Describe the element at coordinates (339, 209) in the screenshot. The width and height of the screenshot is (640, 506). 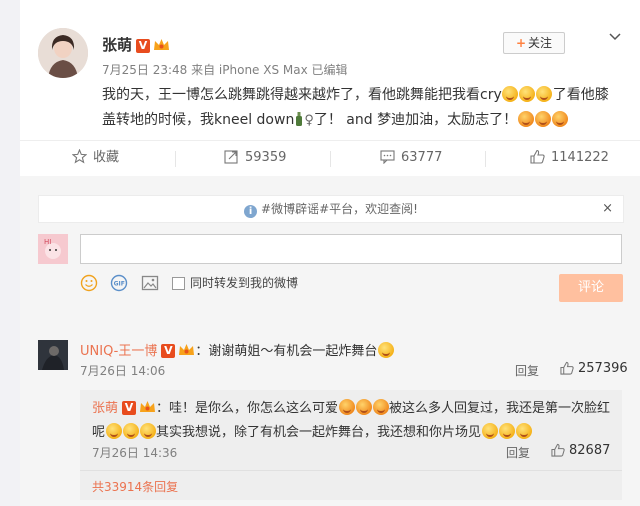
I see `notice-text: #微博辟谣#平台，欢迎查阅!` at that location.